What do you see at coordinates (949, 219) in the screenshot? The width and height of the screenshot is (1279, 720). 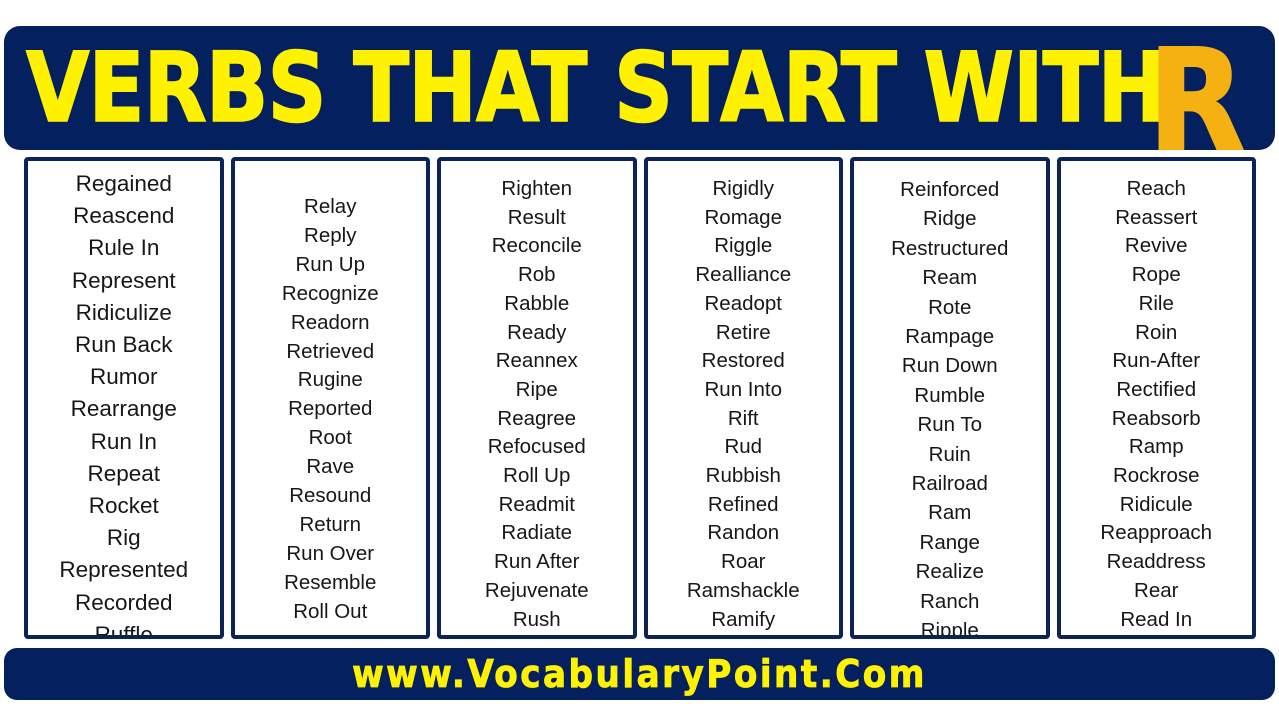 I see `word-item: Ridge` at bounding box center [949, 219].